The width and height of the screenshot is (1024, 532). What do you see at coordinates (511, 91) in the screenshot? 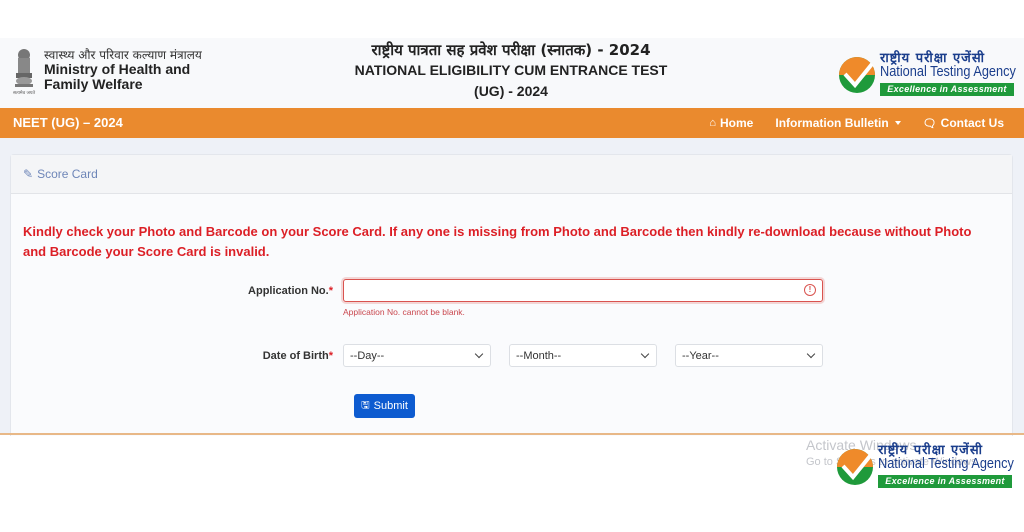
I see `exam-title-line2: (UG) - 2024` at bounding box center [511, 91].